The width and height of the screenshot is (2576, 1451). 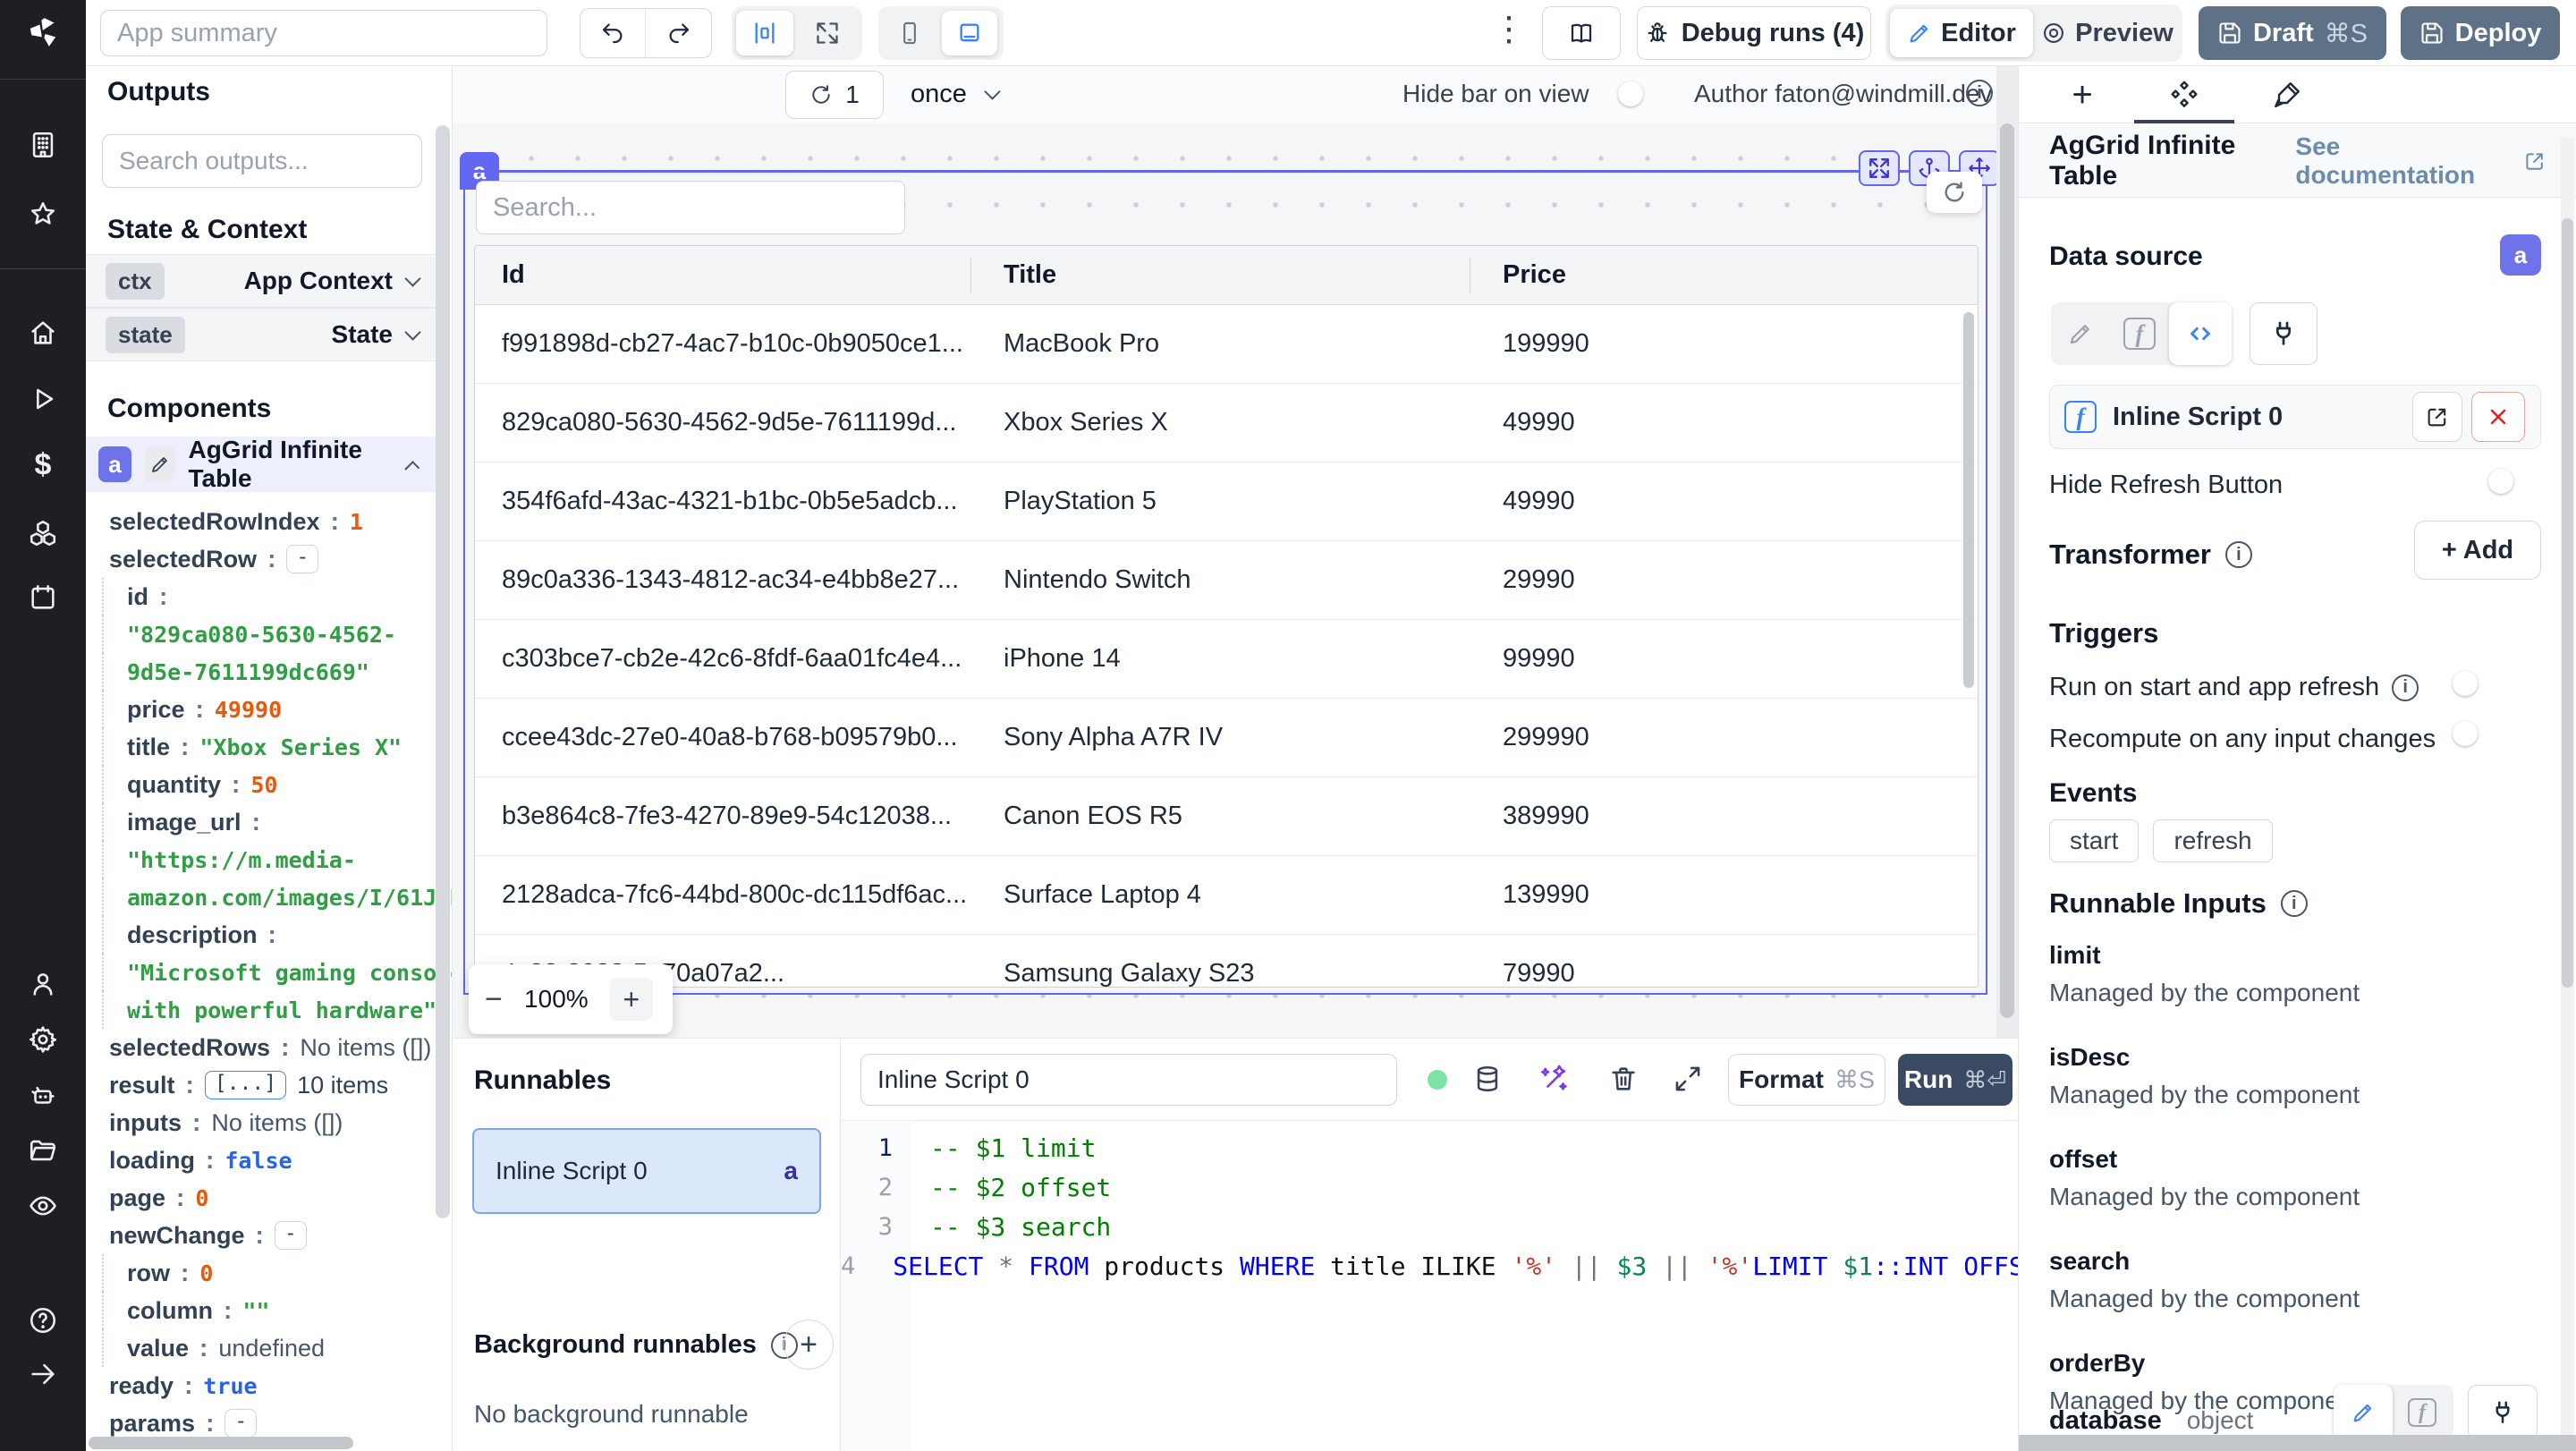 I want to click on outputs-vertical-scrollbar, so click(x=443, y=671).